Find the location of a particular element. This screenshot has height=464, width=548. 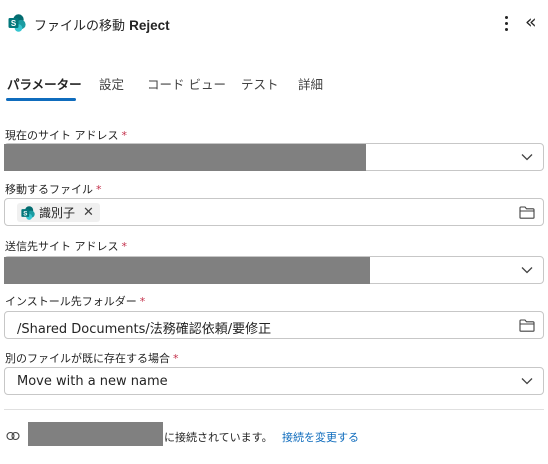

more-options-button is located at coordinates (507, 23).